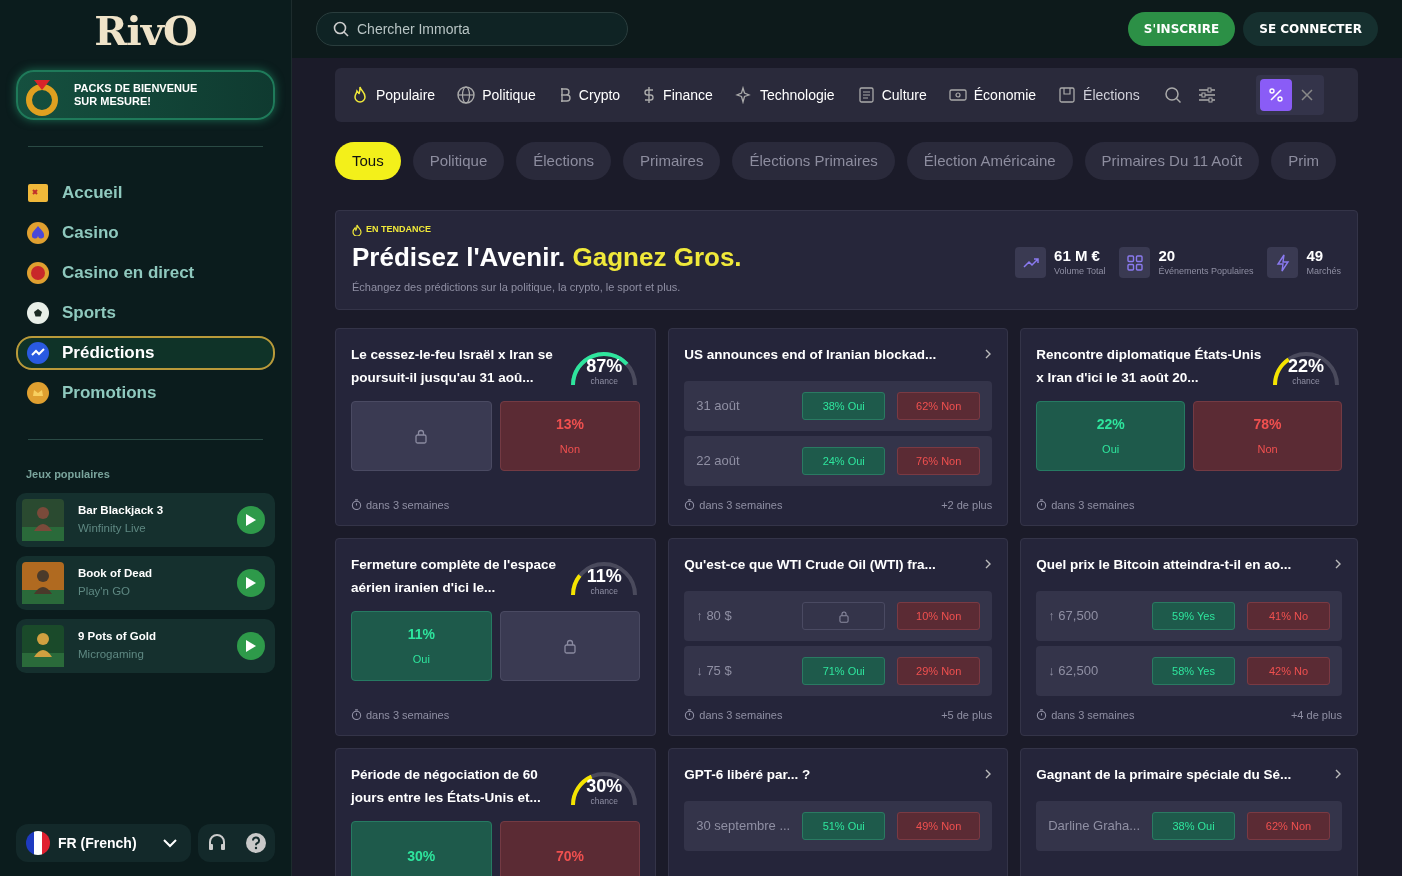 The width and height of the screenshot is (1402, 876). Describe the element at coordinates (1288, 616) in the screenshot. I see `no-button: 41% No` at that location.